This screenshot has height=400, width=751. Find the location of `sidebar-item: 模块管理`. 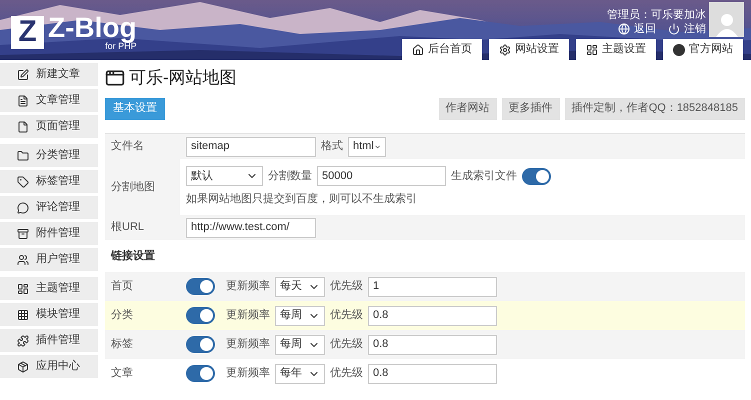

sidebar-item: 模块管理 is located at coordinates (49, 314).